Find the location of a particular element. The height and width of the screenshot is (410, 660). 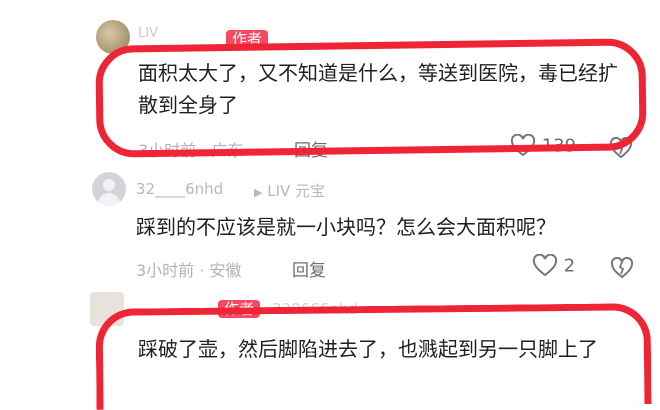

comment-text: 踩破了壶，然后脚陷进去了，也溅起到另一只脚上了 is located at coordinates (386, 349).